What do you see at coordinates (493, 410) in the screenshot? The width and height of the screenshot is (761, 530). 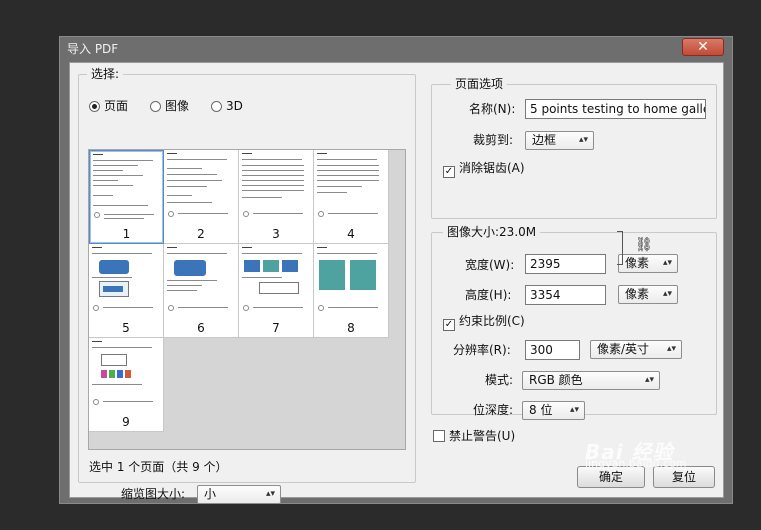 I see `bit-depth-label: 位深度:` at bounding box center [493, 410].